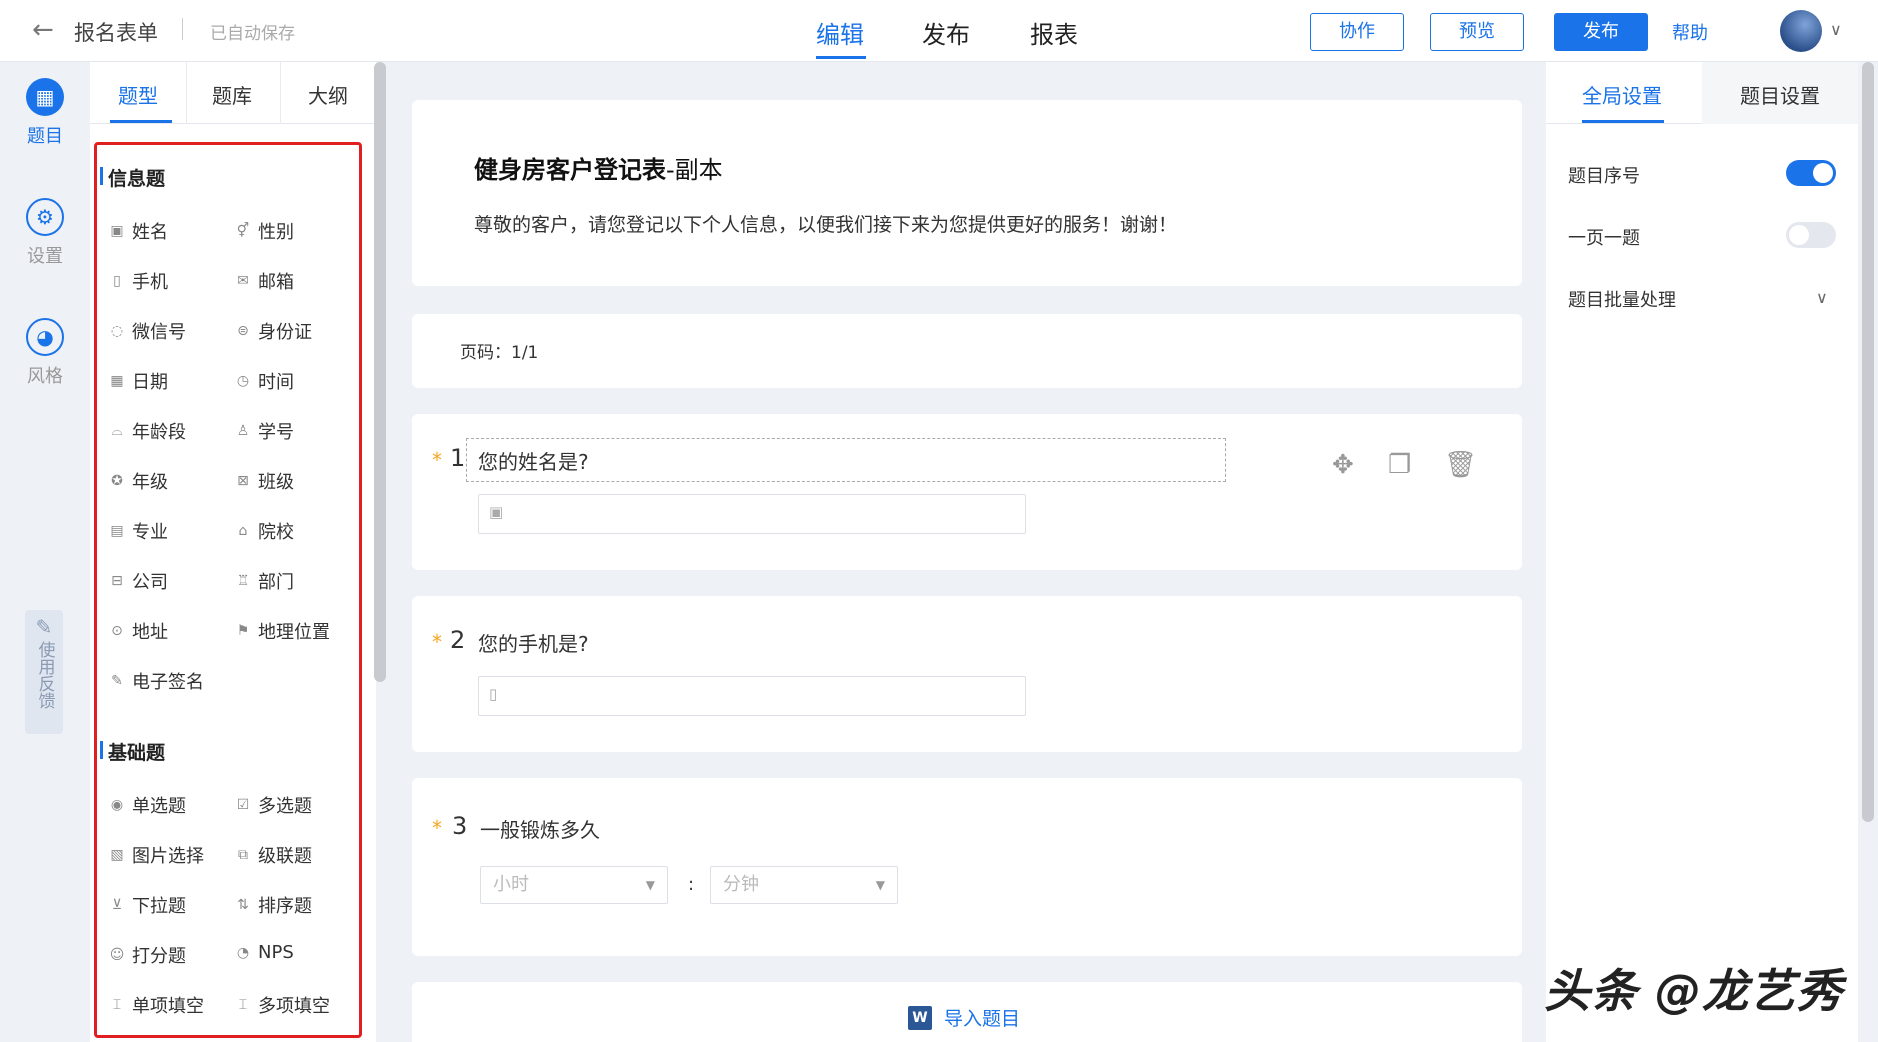  I want to click on comp-department: ♖ 部门, so click(264, 581).